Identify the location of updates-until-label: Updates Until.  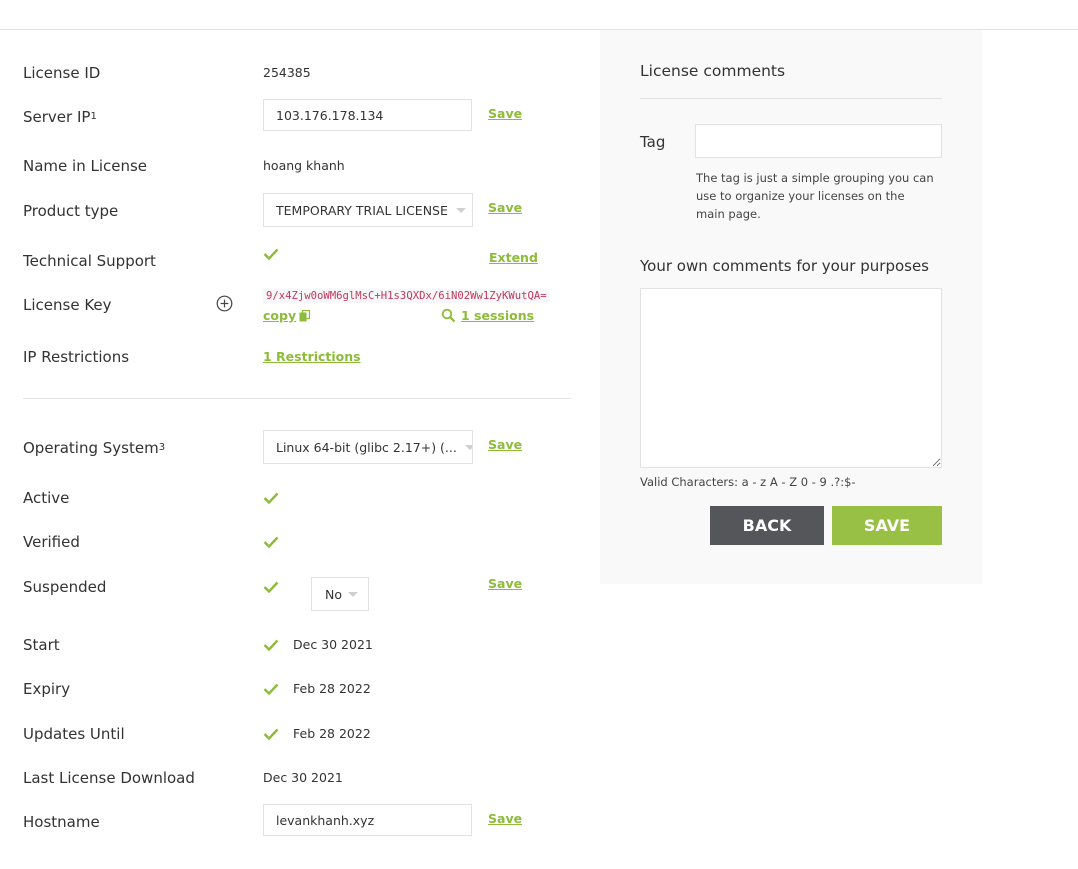
(74, 734).